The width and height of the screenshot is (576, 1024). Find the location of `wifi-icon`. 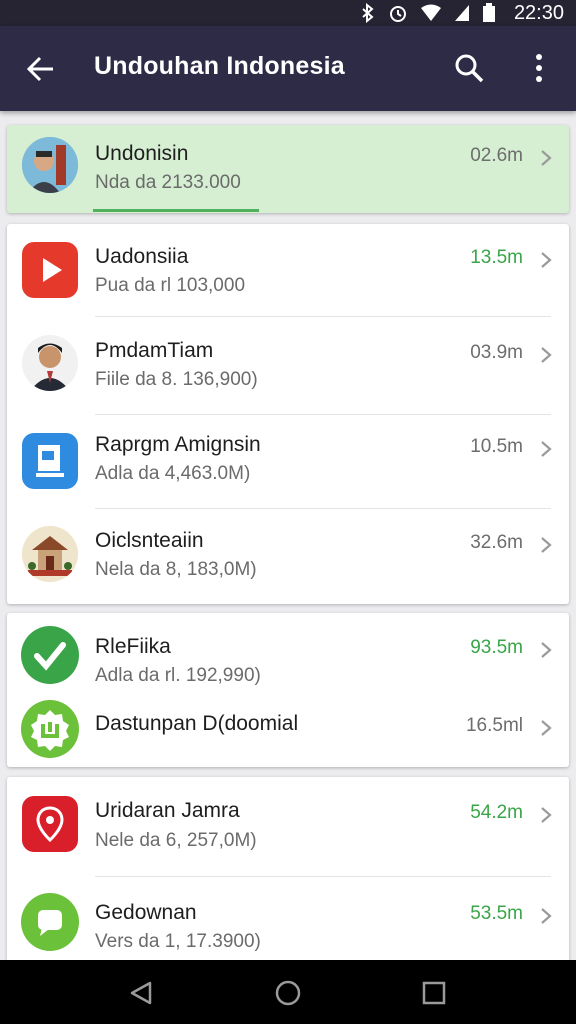

wifi-icon is located at coordinates (431, 13).